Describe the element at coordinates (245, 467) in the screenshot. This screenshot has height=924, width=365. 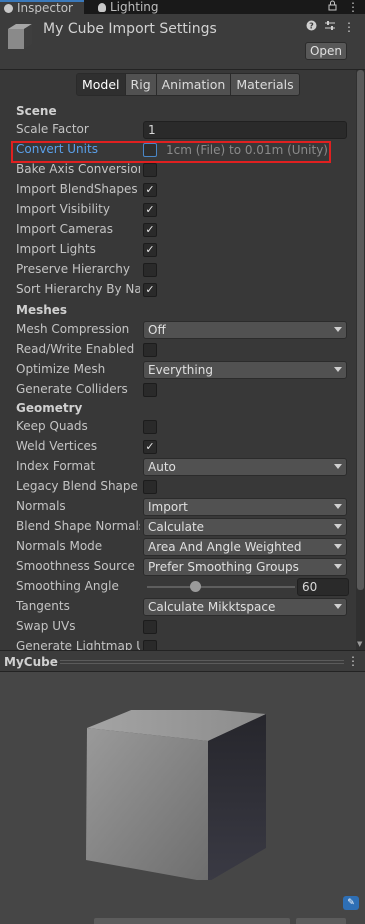
I see `index-format-dropdown: Auto` at that location.